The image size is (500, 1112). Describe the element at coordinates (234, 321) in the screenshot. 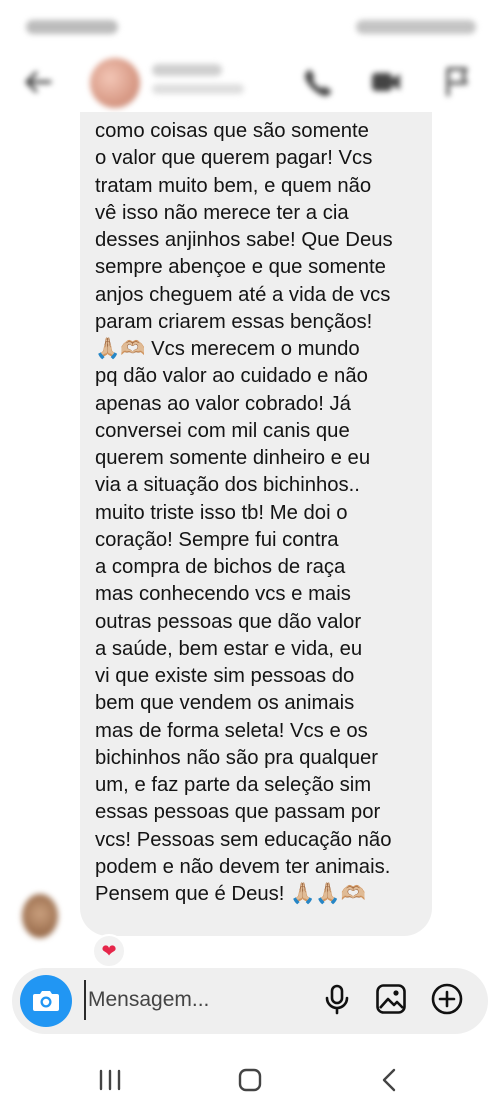

I see `message-line: param criarem essas bençãos!` at that location.